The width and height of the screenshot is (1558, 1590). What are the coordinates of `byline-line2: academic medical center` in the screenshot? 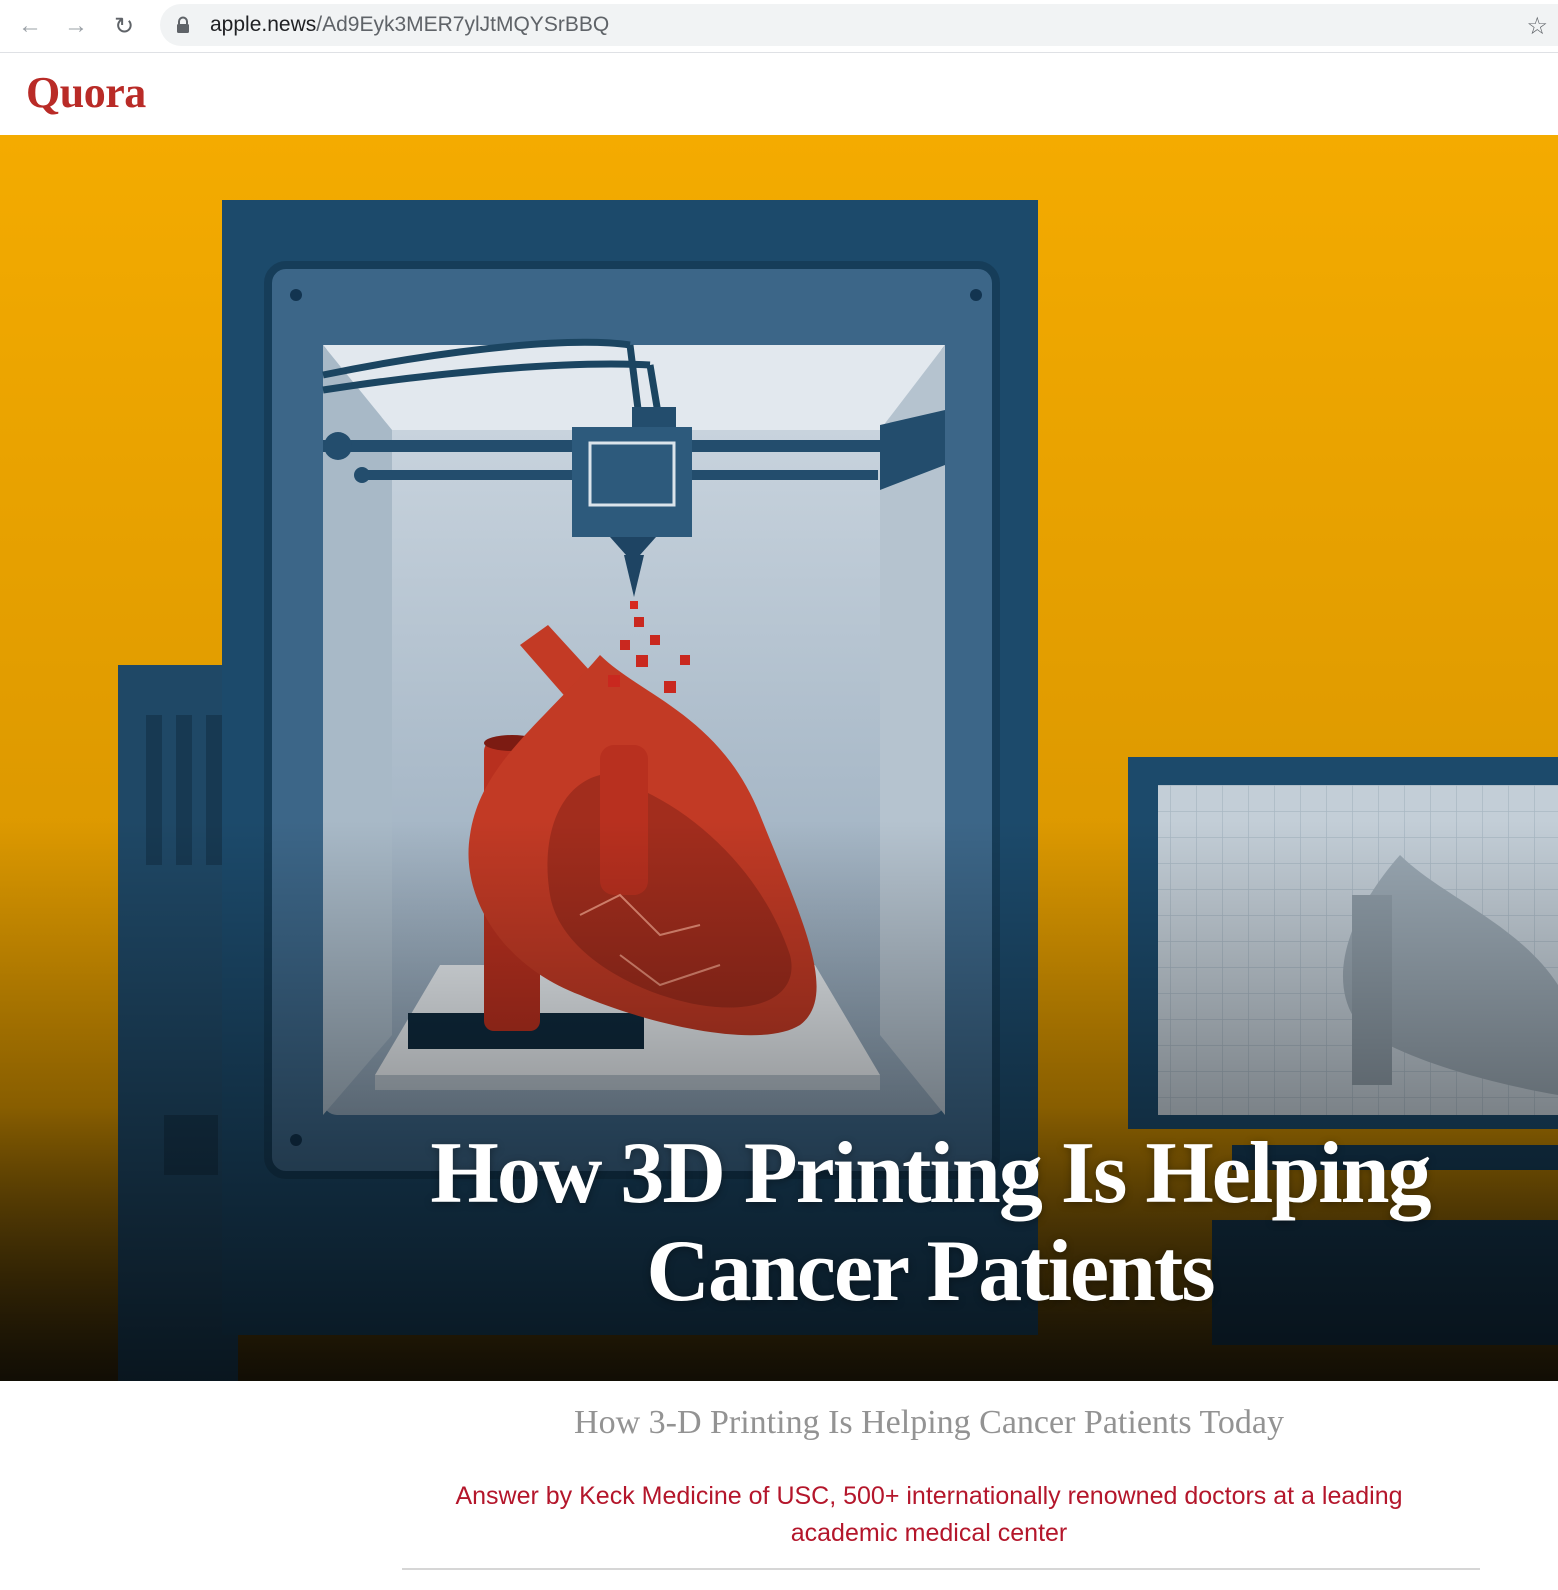 It's located at (929, 1533).